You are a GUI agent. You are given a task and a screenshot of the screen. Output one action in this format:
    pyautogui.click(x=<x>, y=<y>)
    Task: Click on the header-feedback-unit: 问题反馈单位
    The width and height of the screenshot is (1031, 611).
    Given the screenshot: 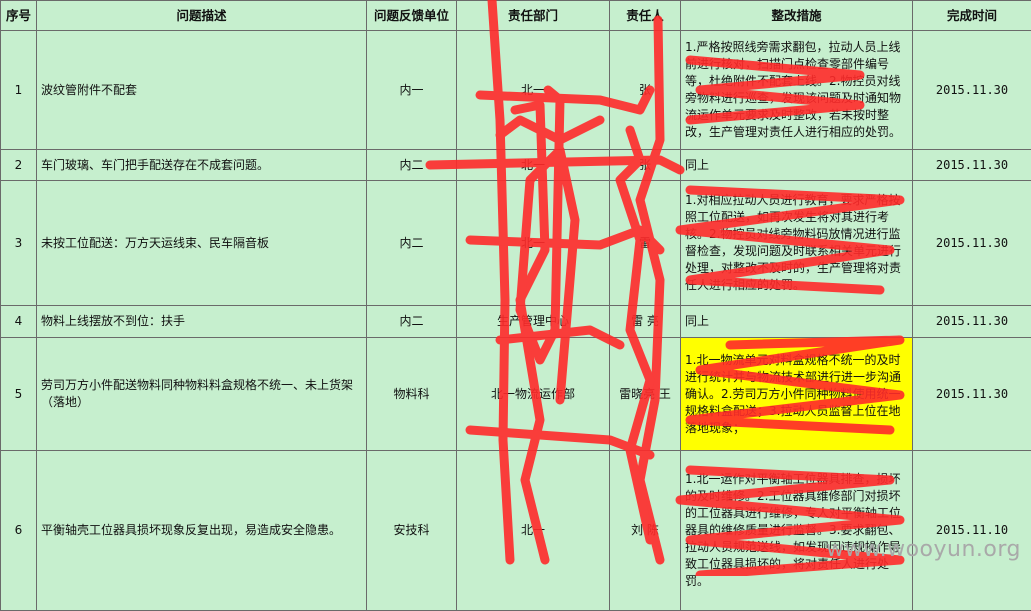 What is the action you would take?
    pyautogui.click(x=412, y=16)
    